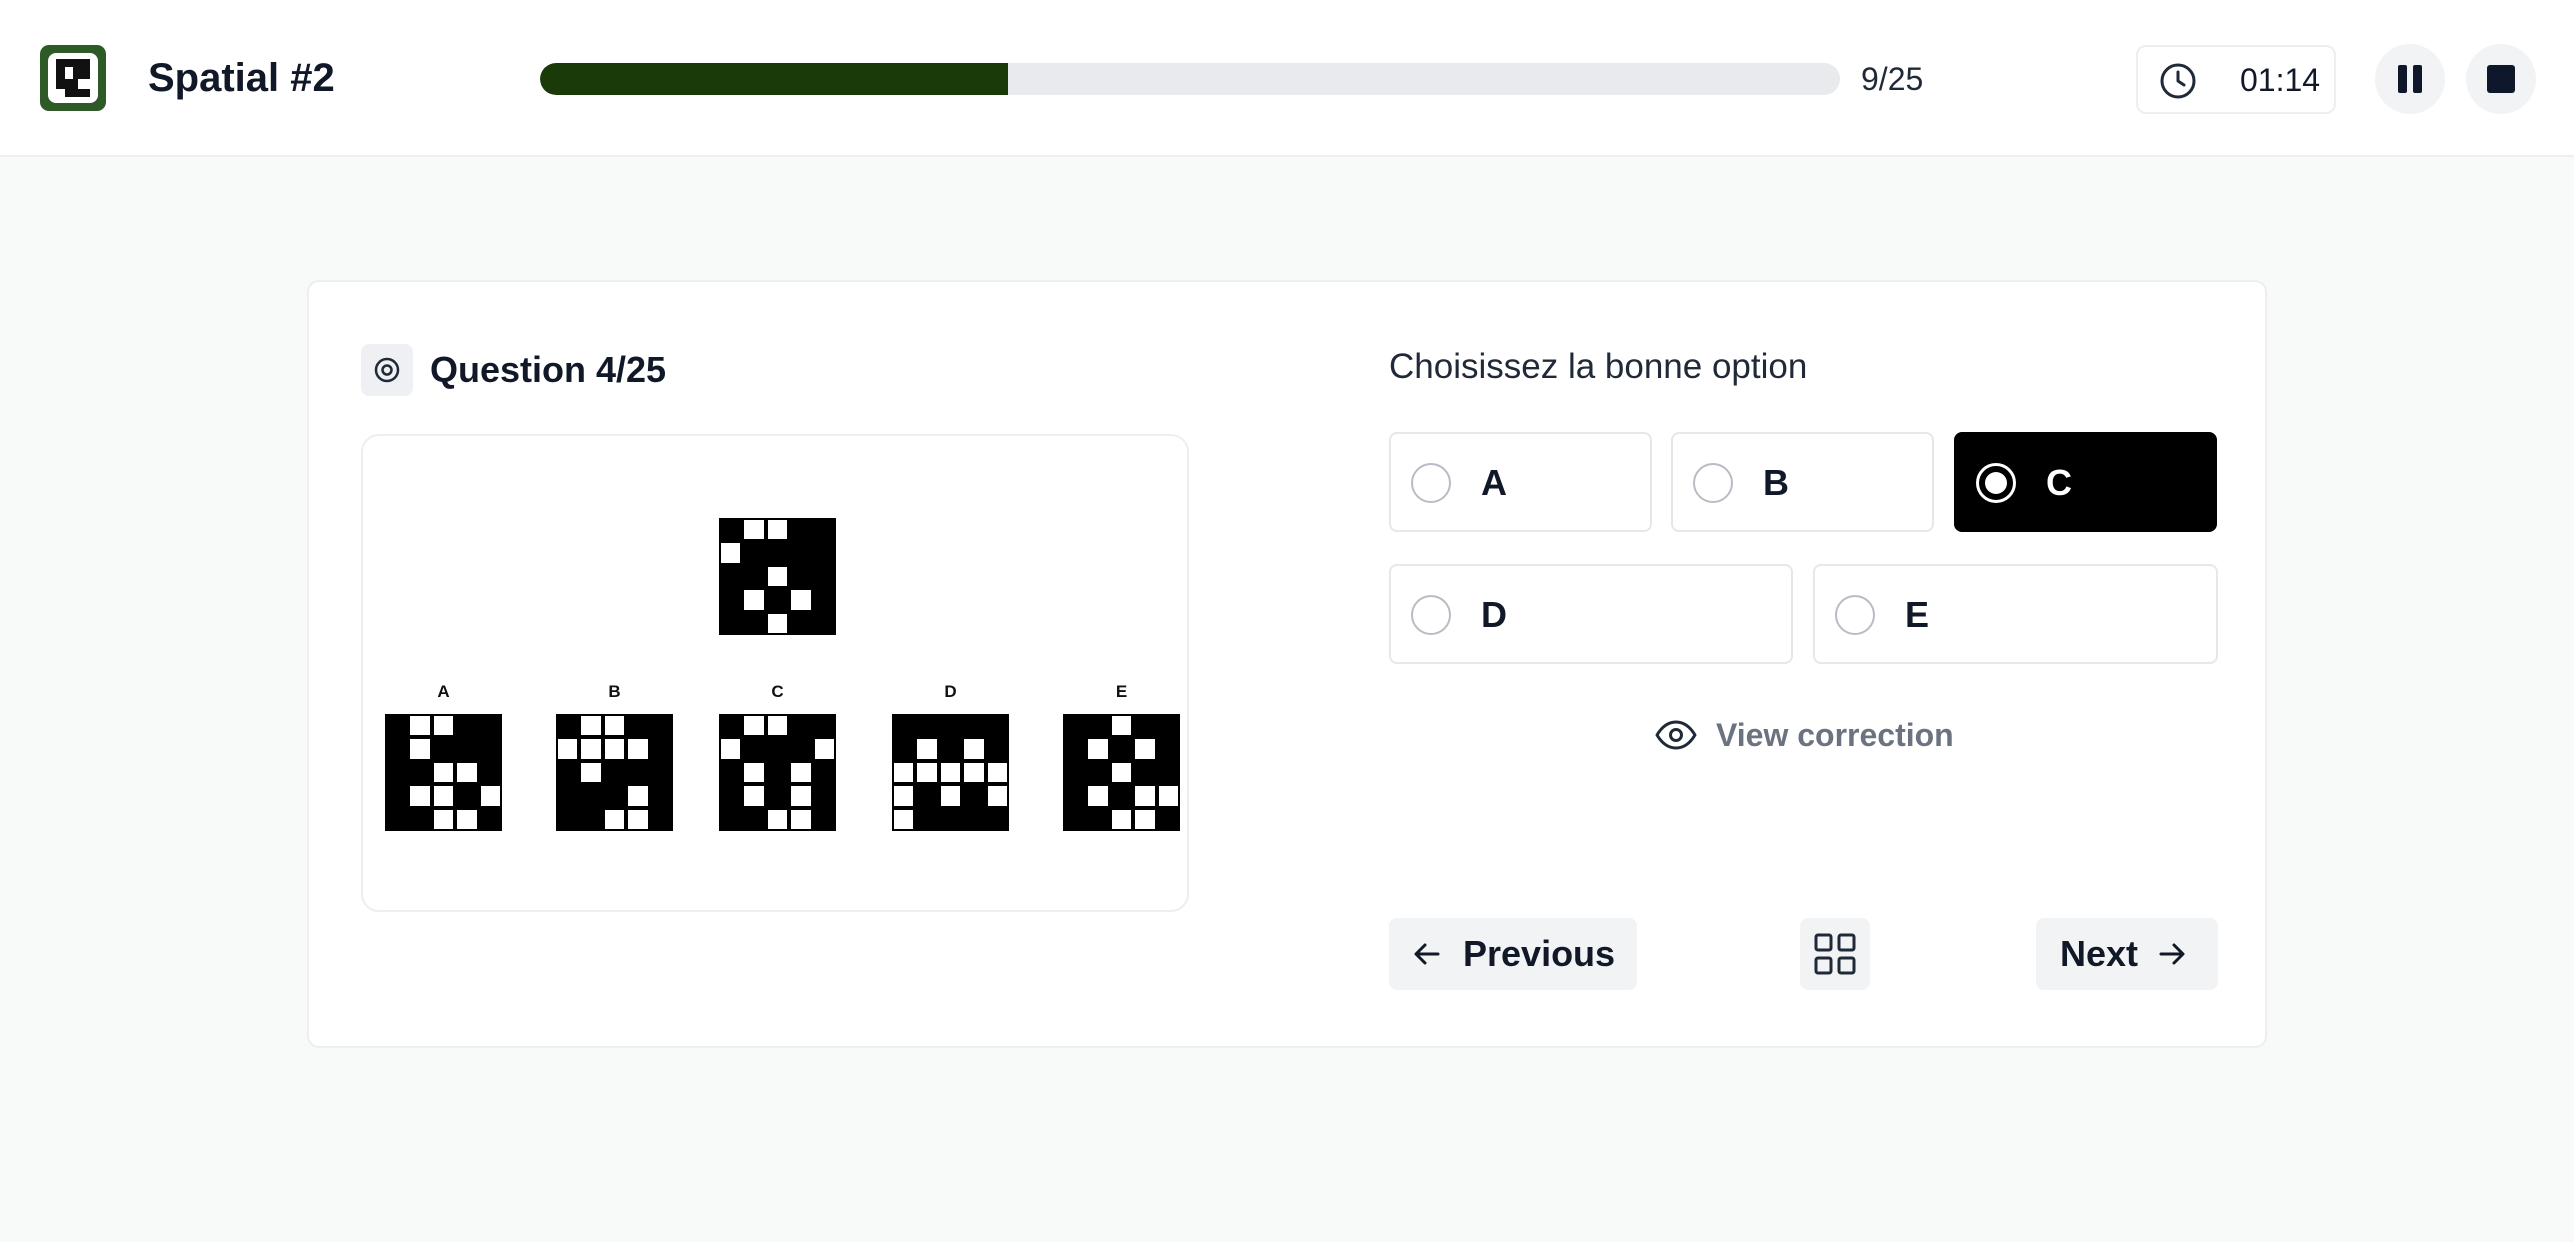  What do you see at coordinates (1494, 614) in the screenshot?
I see `option-label: D` at bounding box center [1494, 614].